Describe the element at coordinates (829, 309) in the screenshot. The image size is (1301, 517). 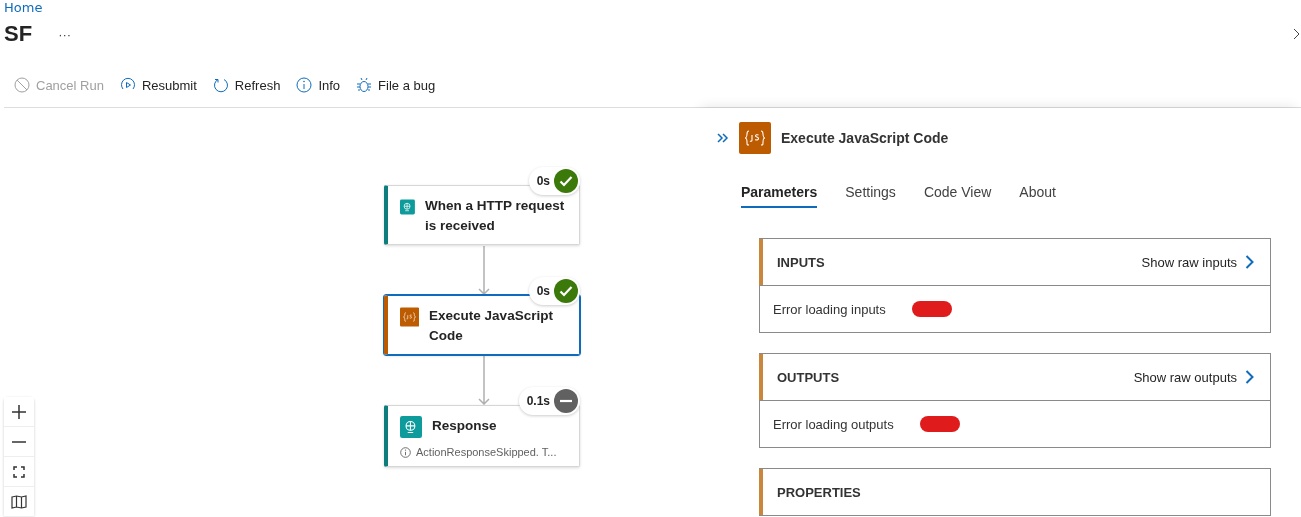
I see `error-message: Error loading inputs` at that location.